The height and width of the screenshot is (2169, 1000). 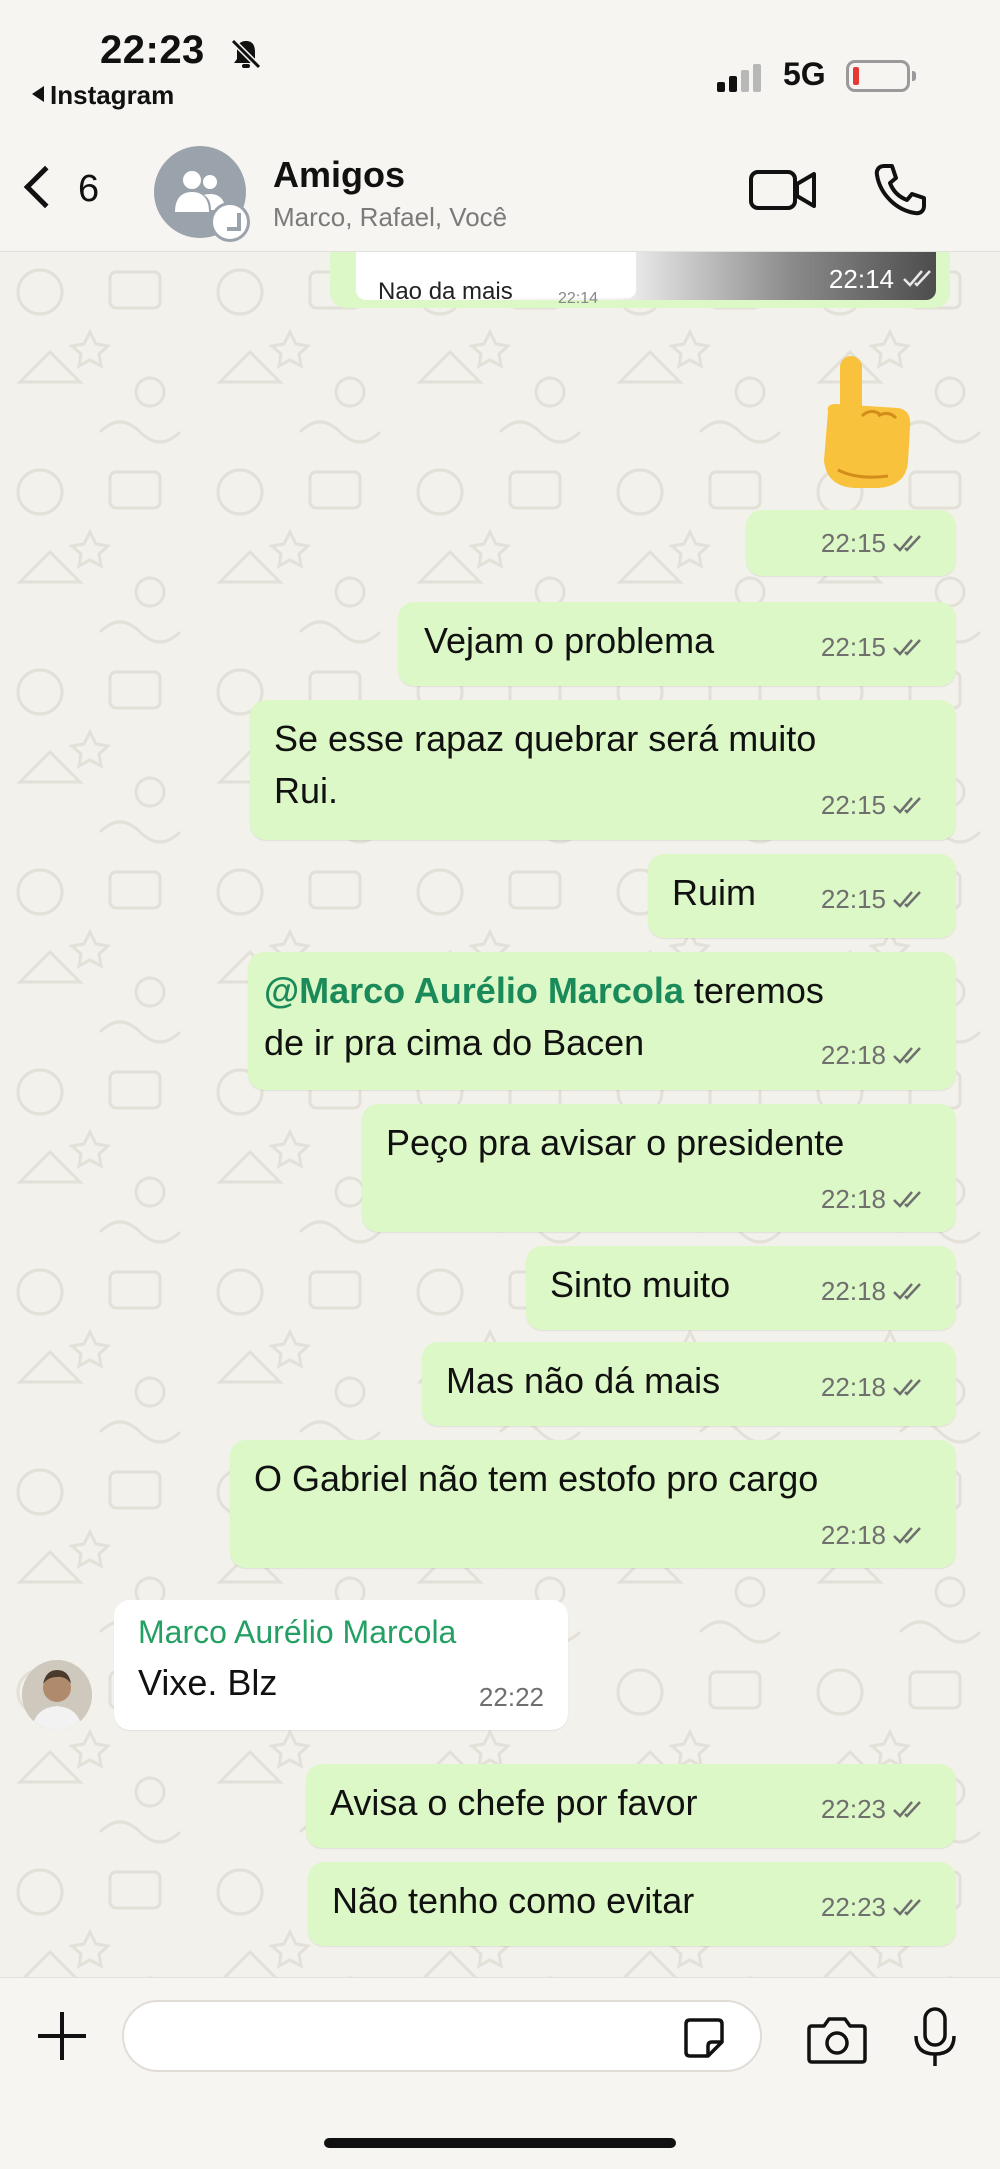 I want to click on message-bubble: Vejam o problema 22:15, so click(x=677, y=644).